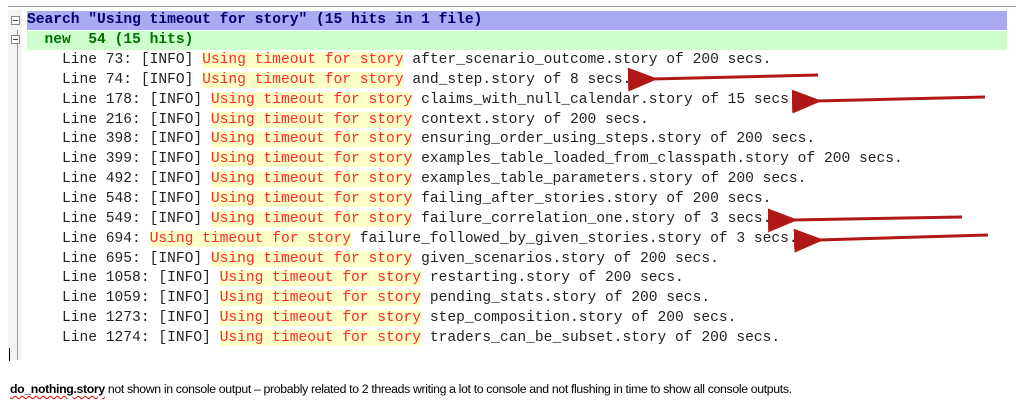 The image size is (1022, 406). Describe the element at coordinates (57, 389) in the screenshot. I see `story-name: do_nothing.story` at that location.